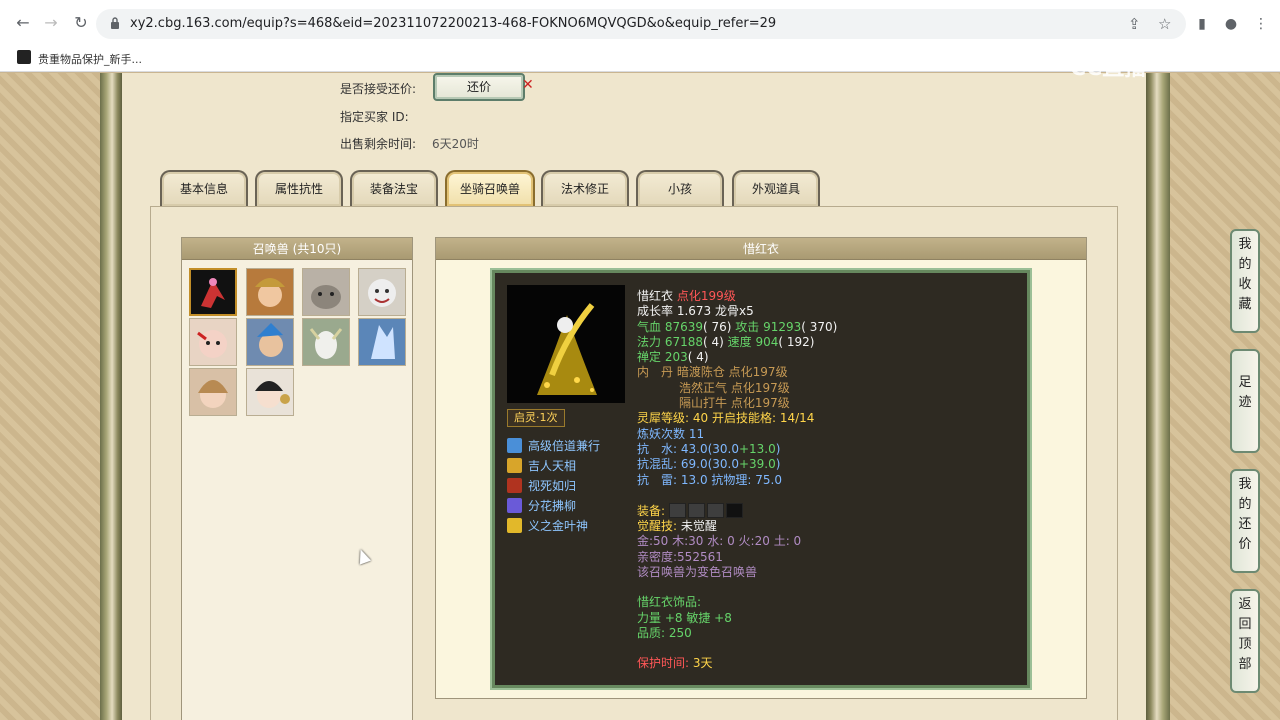  What do you see at coordinates (528, 85) in the screenshot?
I see `close-icon: ✕` at bounding box center [528, 85].